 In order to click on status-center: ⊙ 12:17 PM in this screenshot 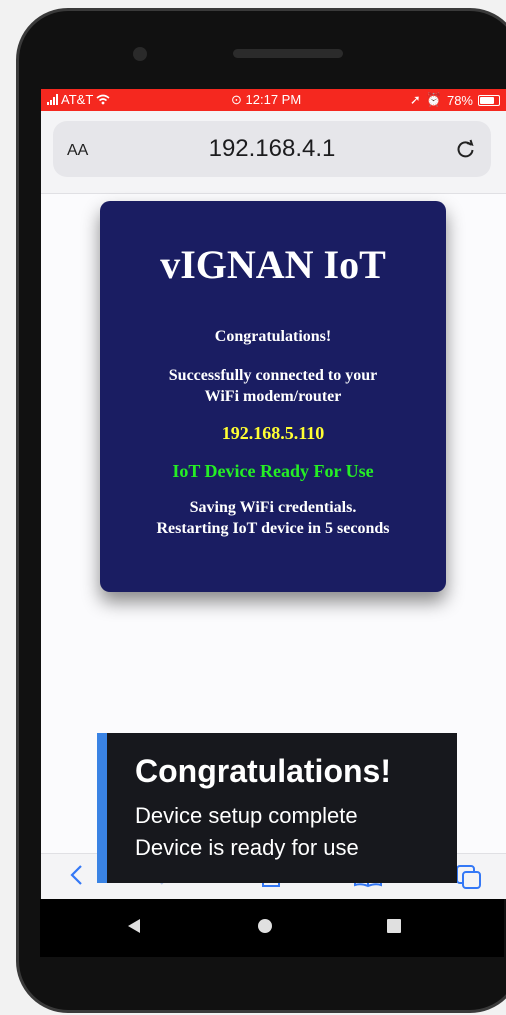, I will do `click(266, 100)`.